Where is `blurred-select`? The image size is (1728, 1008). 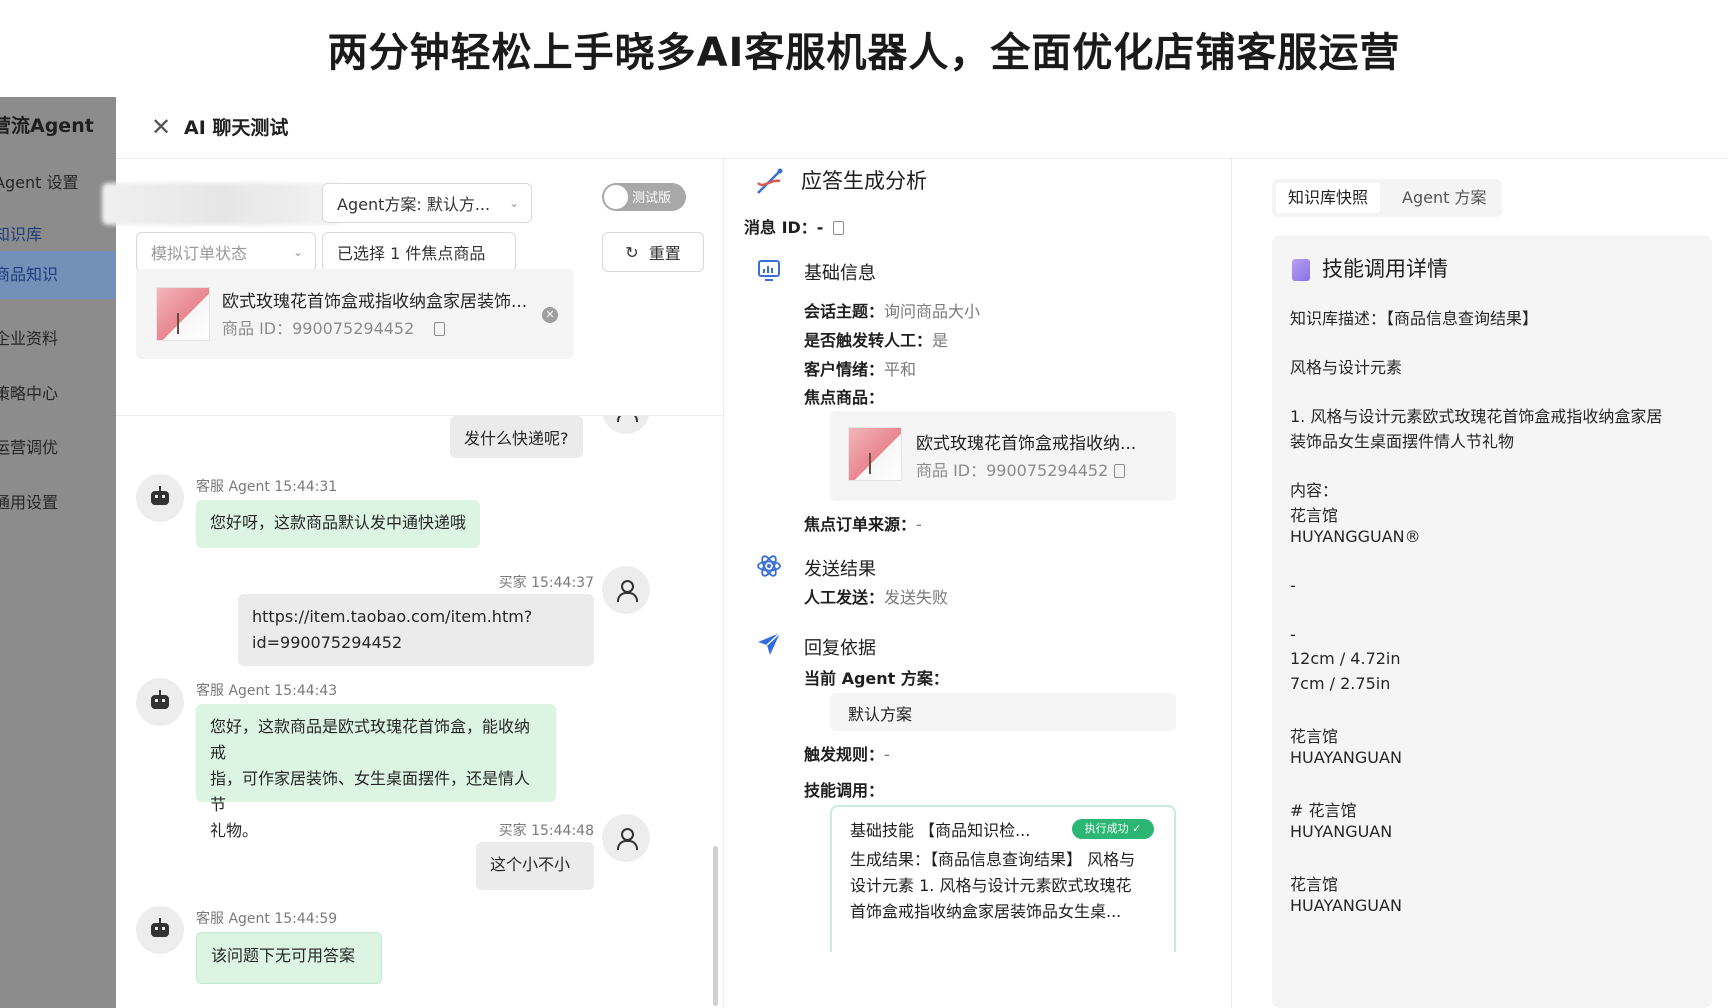
blurred-select is located at coordinates (222, 204).